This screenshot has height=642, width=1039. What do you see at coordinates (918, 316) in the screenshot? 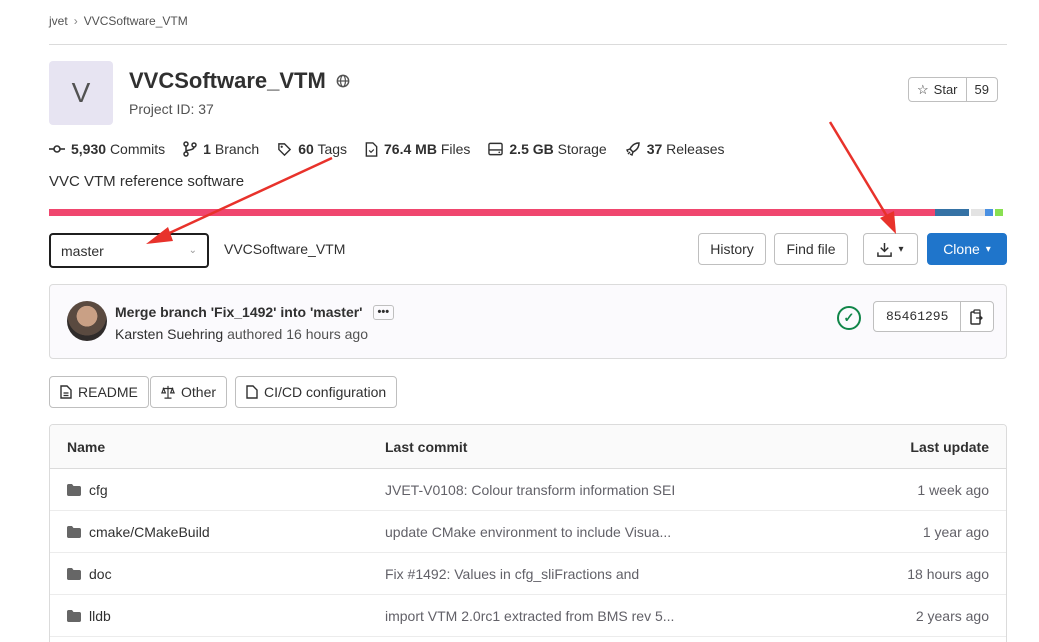
I see `commit-sha-link: 85461295` at bounding box center [918, 316].